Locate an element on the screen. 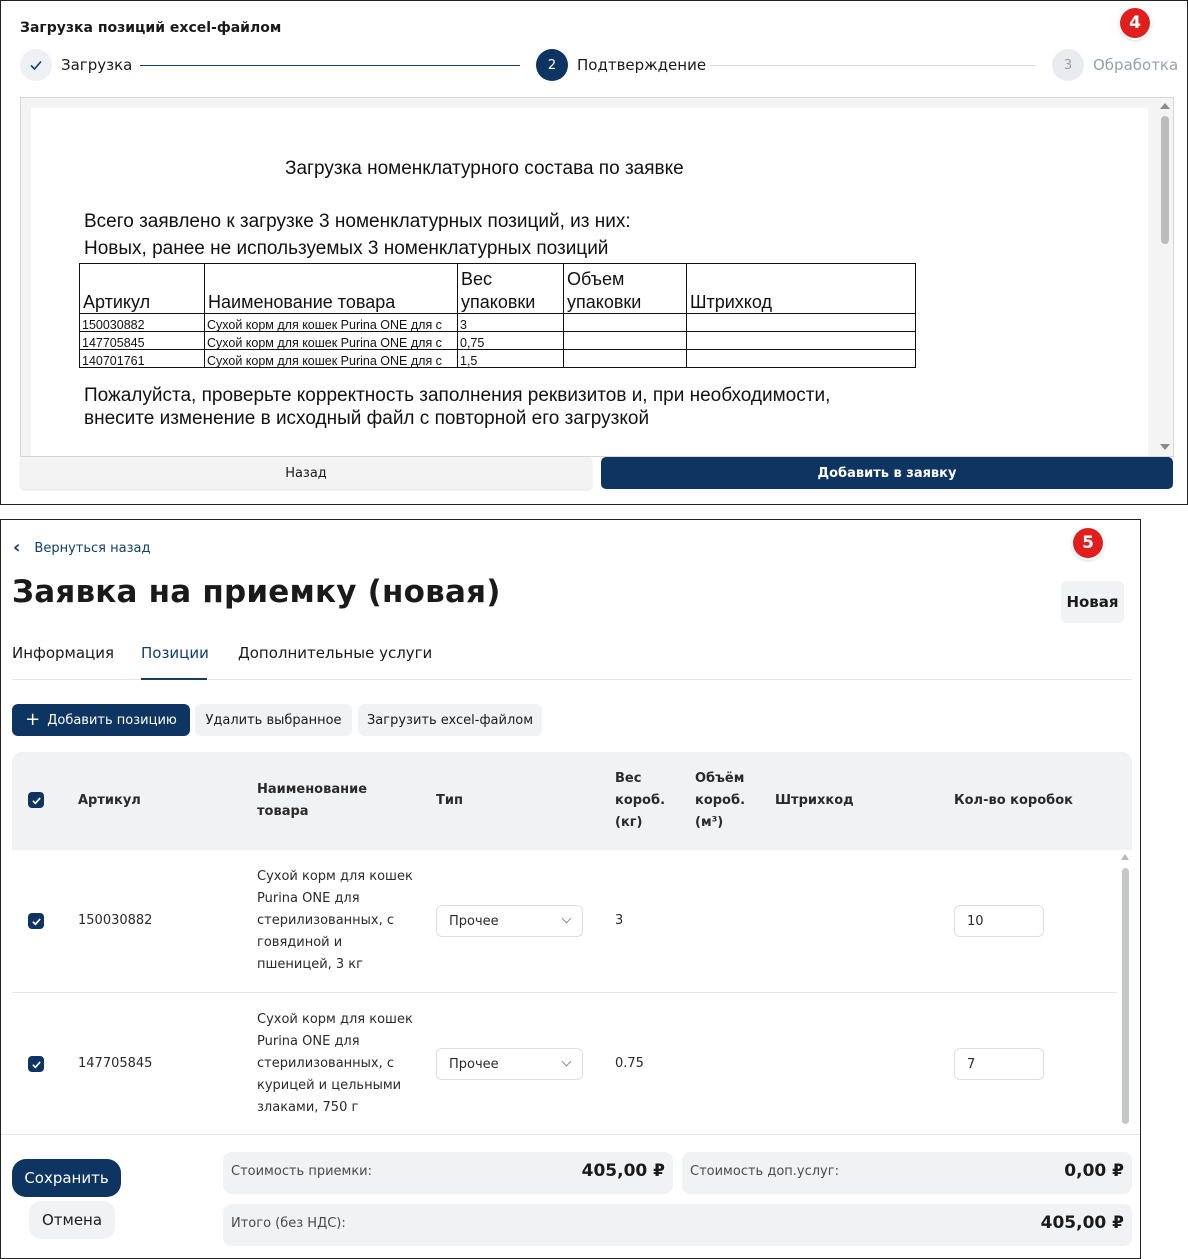  step-processing: 3 Обработка is located at coordinates (1115, 65).